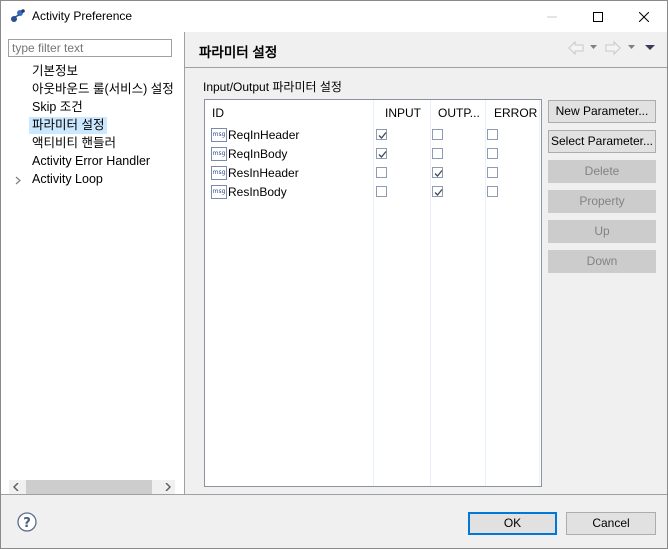  I want to click on tree-item-outbound-rule: 아웃바운드 룰(서비스) 설정, so click(103, 89).